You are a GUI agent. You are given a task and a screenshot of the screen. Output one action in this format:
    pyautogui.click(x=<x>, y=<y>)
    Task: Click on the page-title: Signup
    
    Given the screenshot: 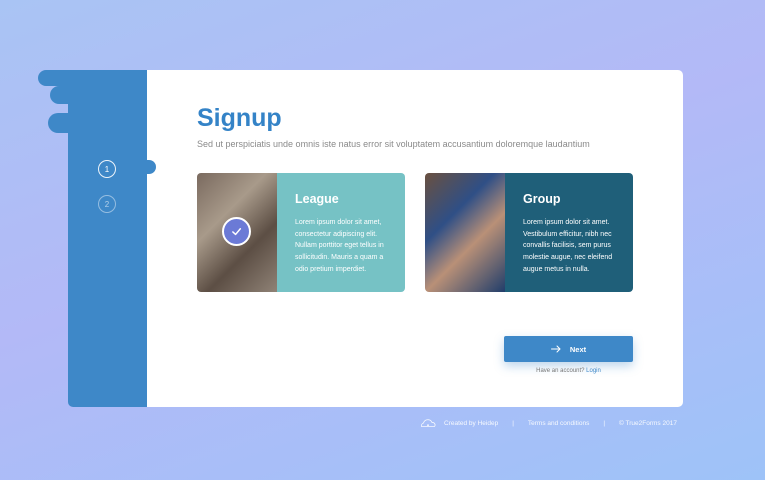 What is the action you would take?
    pyautogui.click(x=239, y=118)
    